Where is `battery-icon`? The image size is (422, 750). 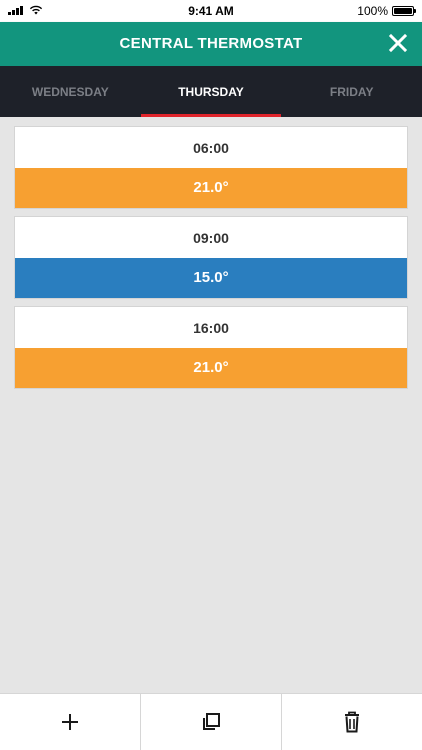
battery-icon is located at coordinates (404, 11).